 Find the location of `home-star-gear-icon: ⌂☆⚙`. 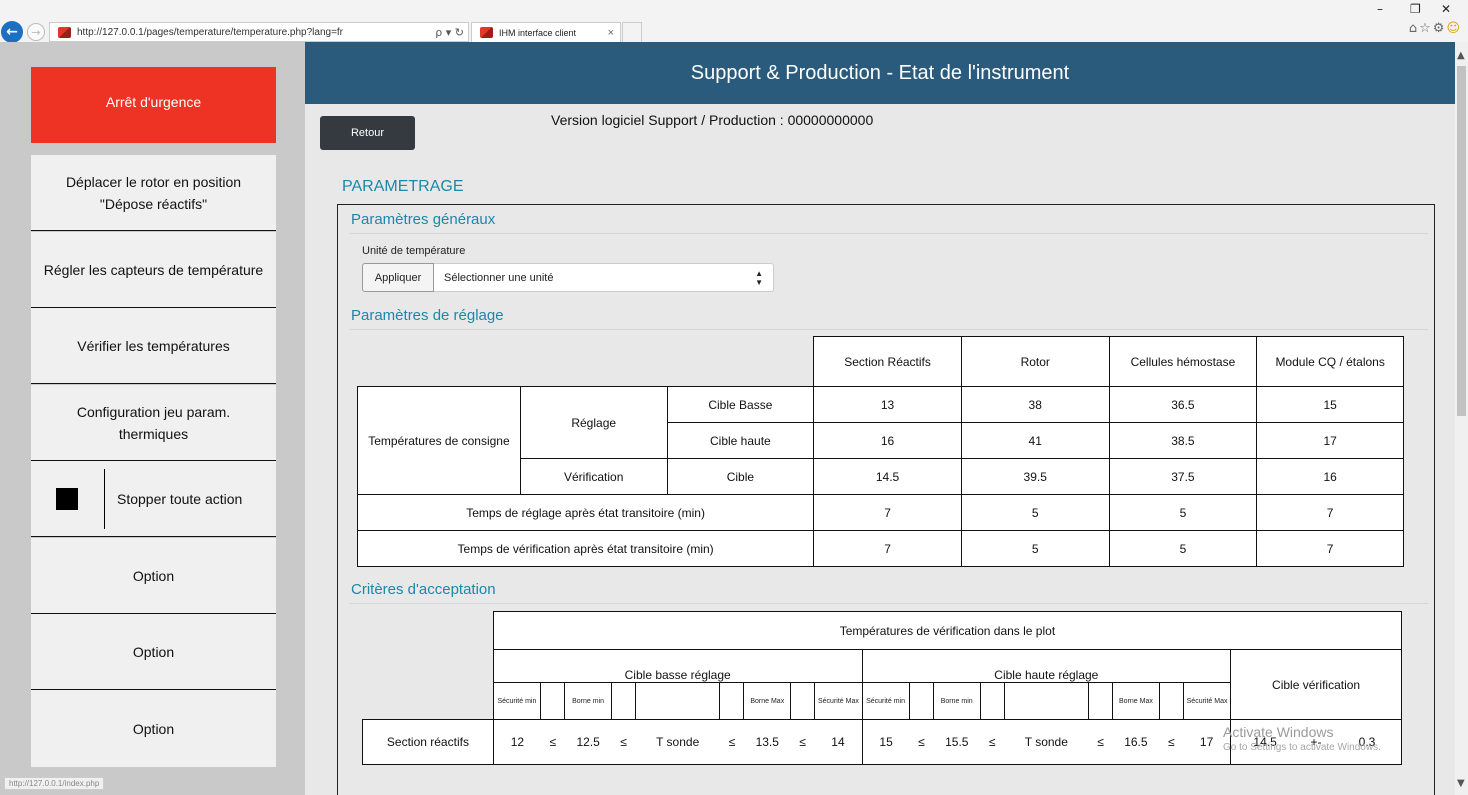

home-star-gear-icon: ⌂☆⚙ is located at coordinates (1428, 28).